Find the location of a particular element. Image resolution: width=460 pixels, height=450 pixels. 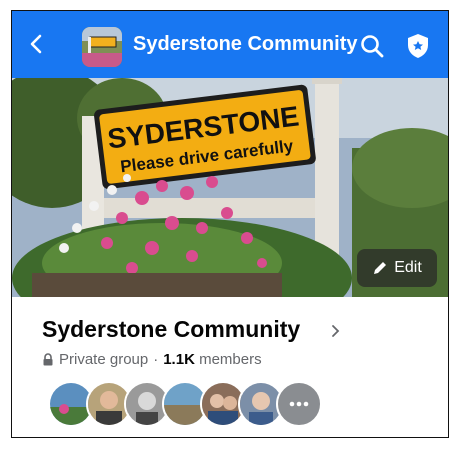

chevron-right-icon is located at coordinates (336, 331).